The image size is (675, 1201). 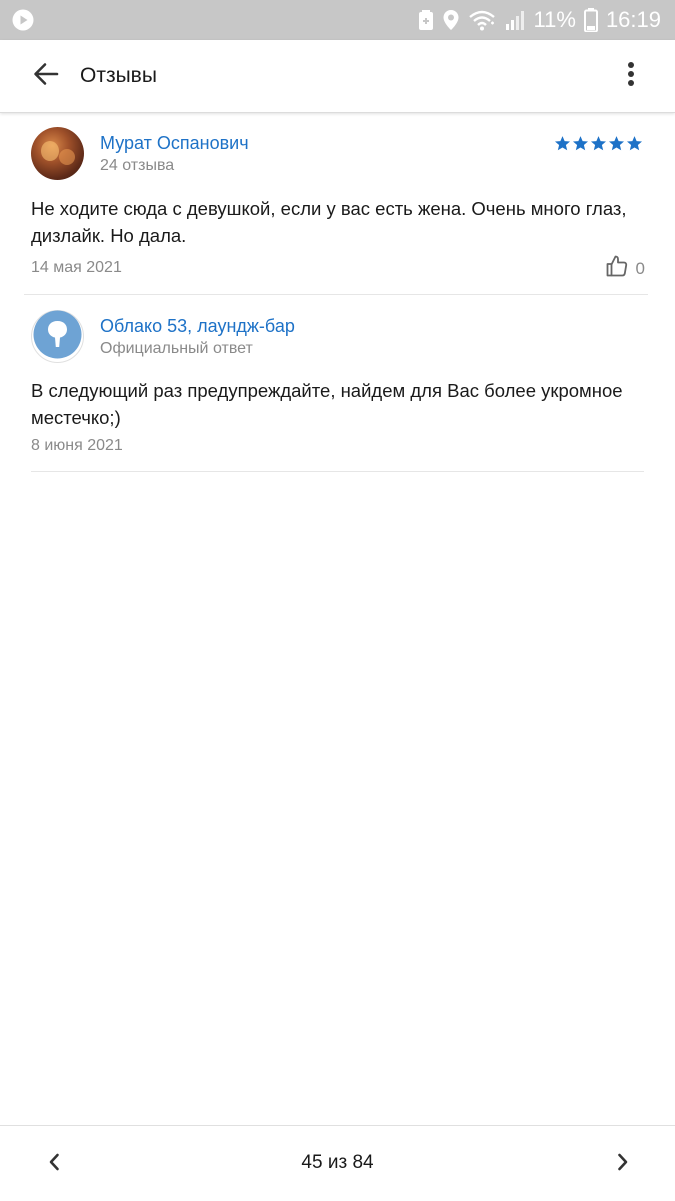 I want to click on app-bar: Отзывы, so click(x=337, y=76).